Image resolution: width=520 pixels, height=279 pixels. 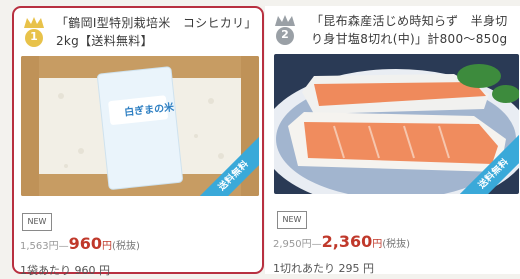 I want to click on product-title: 「鶴岡I型特別栽培米 コシヒカリ」2kg【送料無料】, so click(x=155, y=32).